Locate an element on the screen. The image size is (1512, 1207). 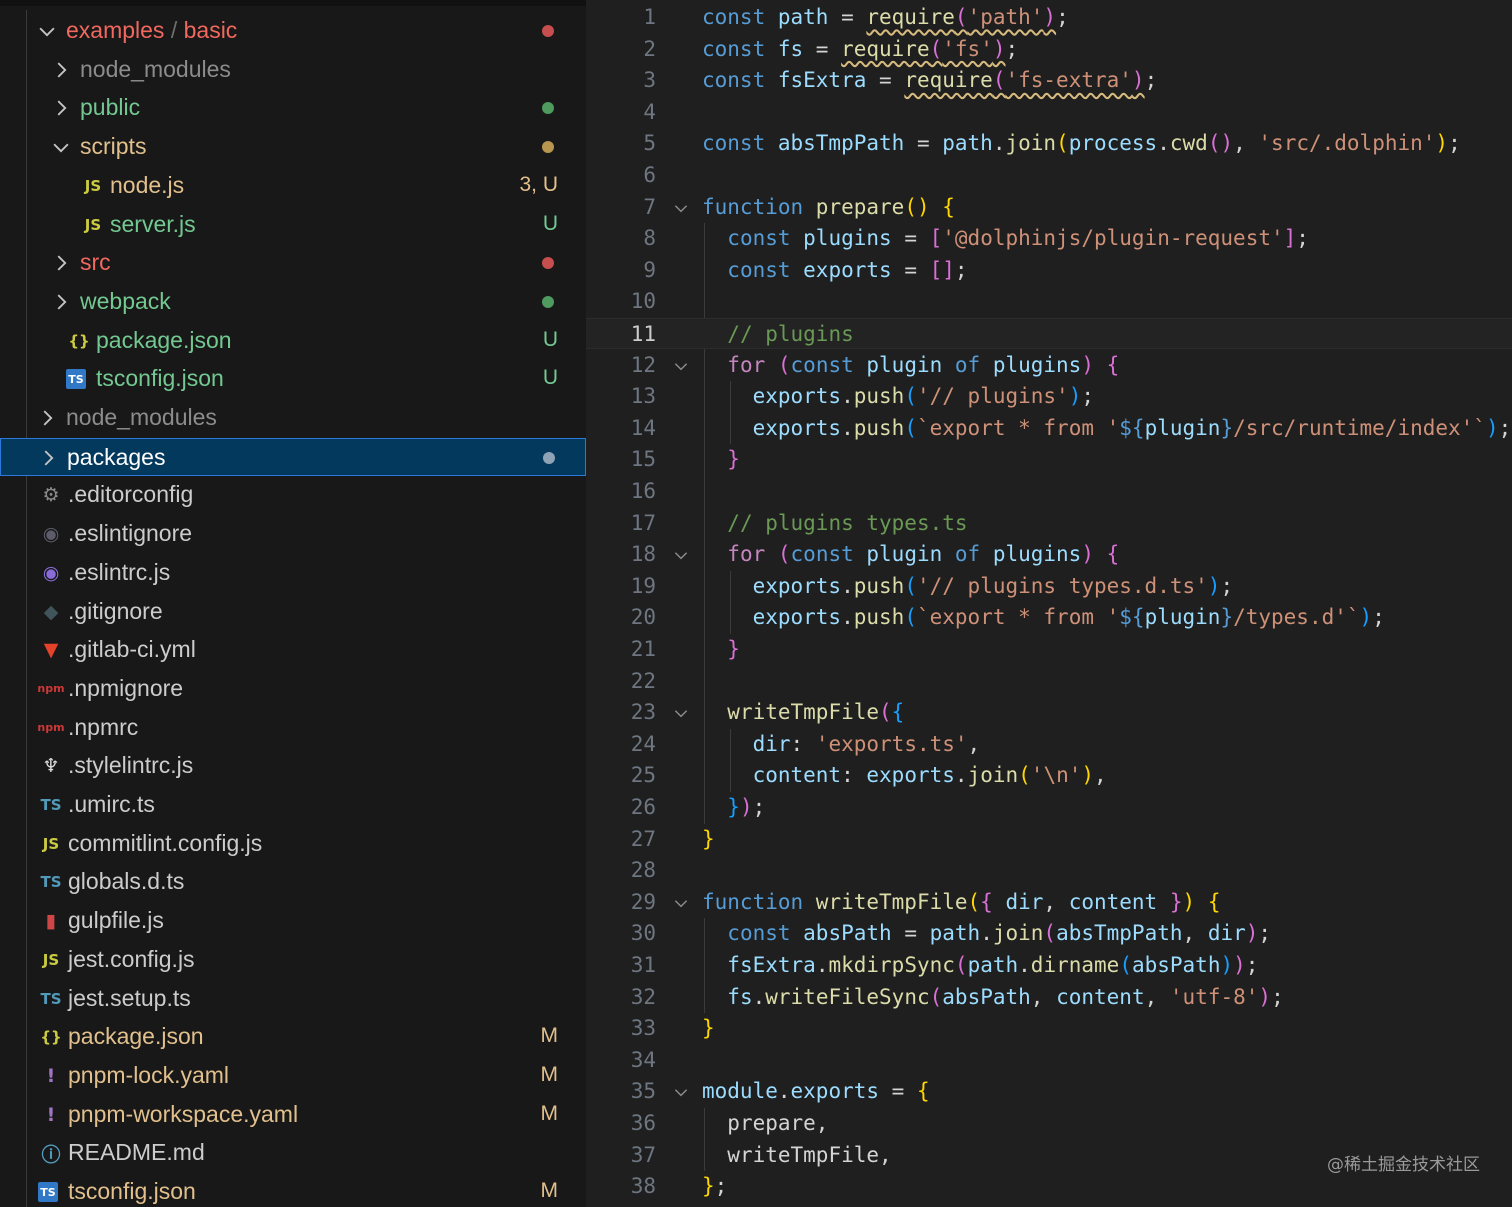
code-line: 37 writeTmpFile, is located at coordinates (1049, 1155).